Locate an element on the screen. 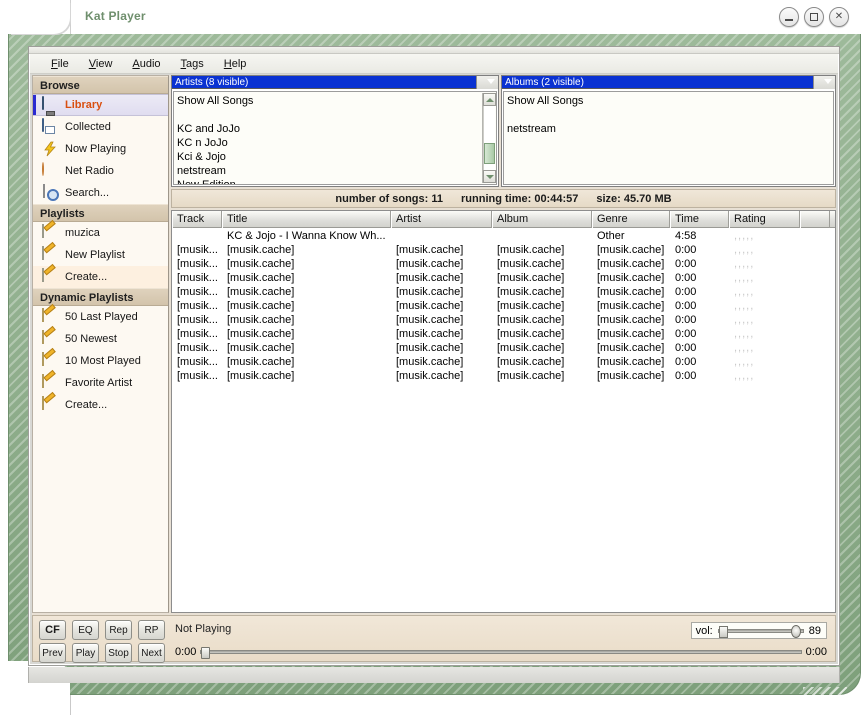 Image resolution: width=861 pixels, height=715 pixels. seek-row: 0:00 0:00 is located at coordinates (501, 652).